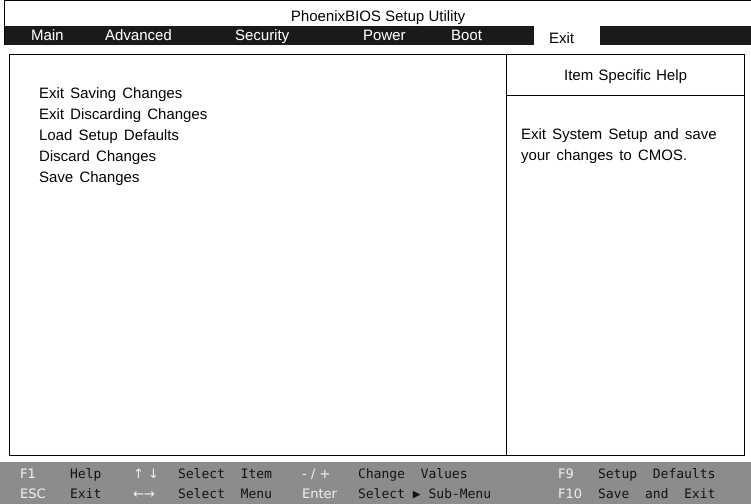  Describe the element at coordinates (299, 35) in the screenshot. I see `menu-tab: Security` at that location.